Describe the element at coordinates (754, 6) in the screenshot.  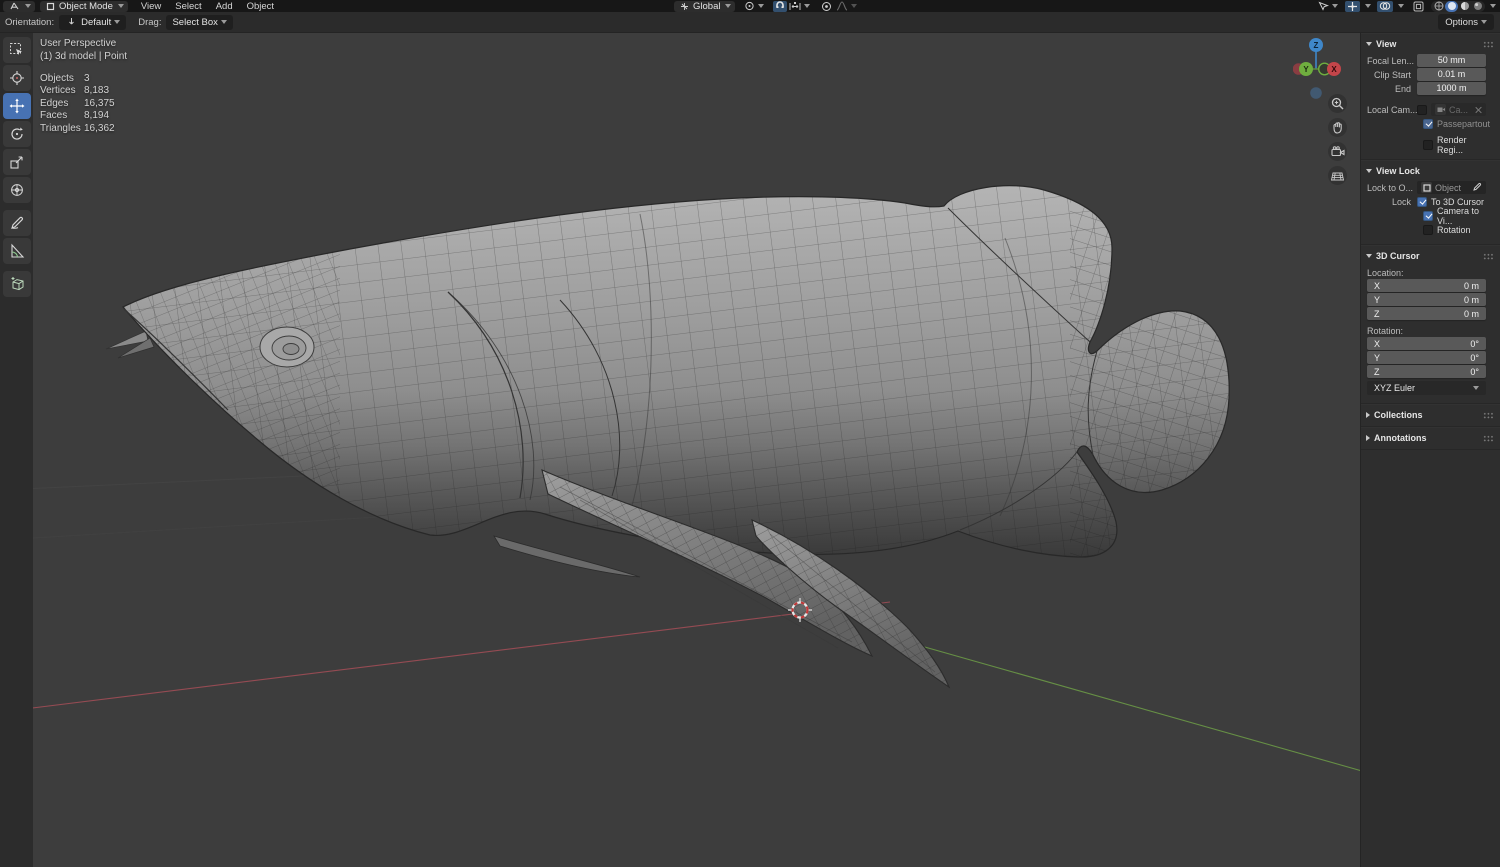
I see `pivot-point-dropdown` at that location.